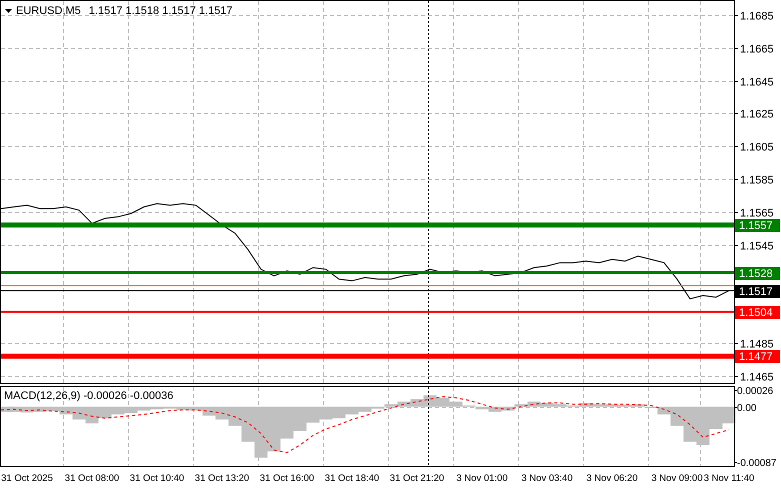 The image size is (781, 489). Describe the element at coordinates (287, 478) in the screenshot. I see `time-axis-label: 31 Oct 16:00` at that location.